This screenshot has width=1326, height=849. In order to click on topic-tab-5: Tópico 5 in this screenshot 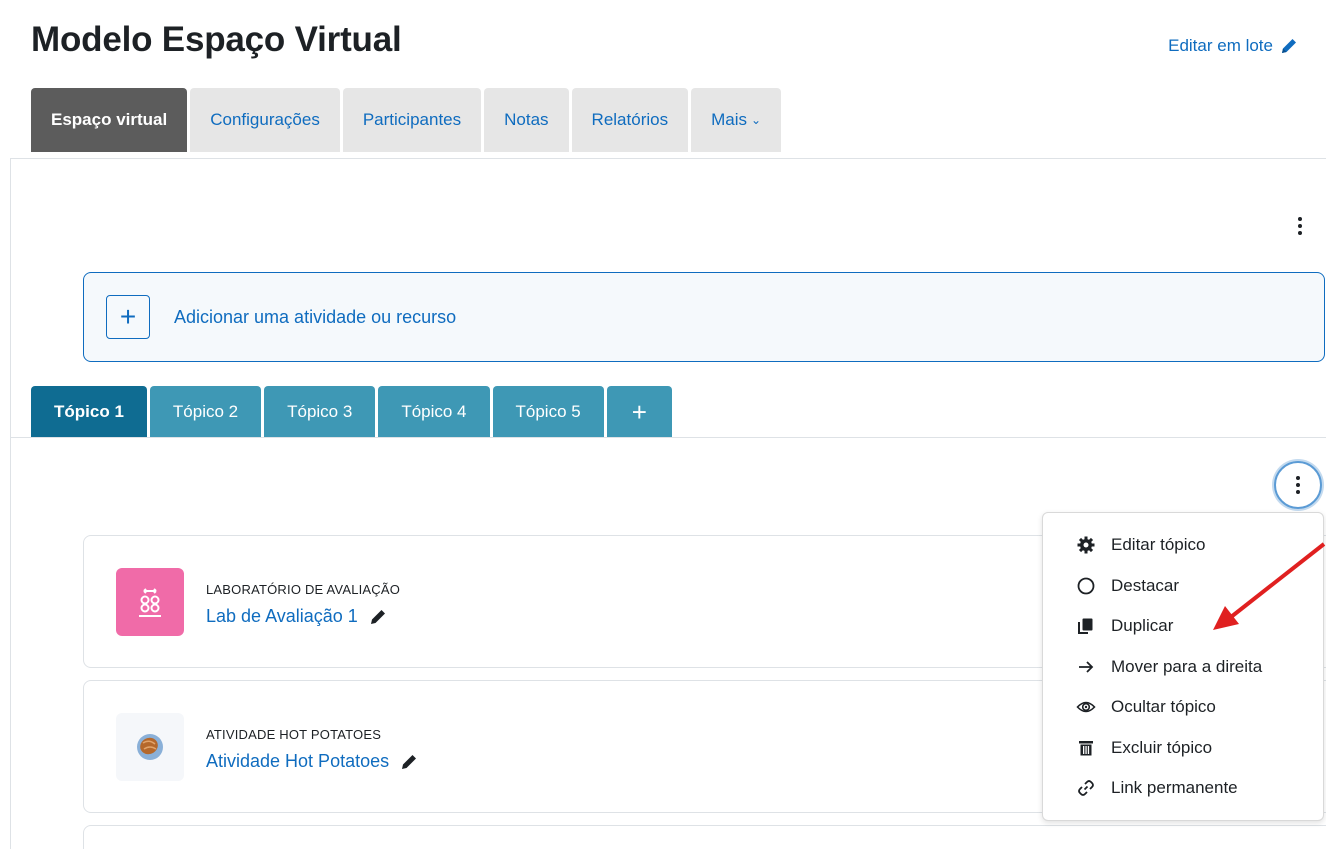, I will do `click(548, 412)`.